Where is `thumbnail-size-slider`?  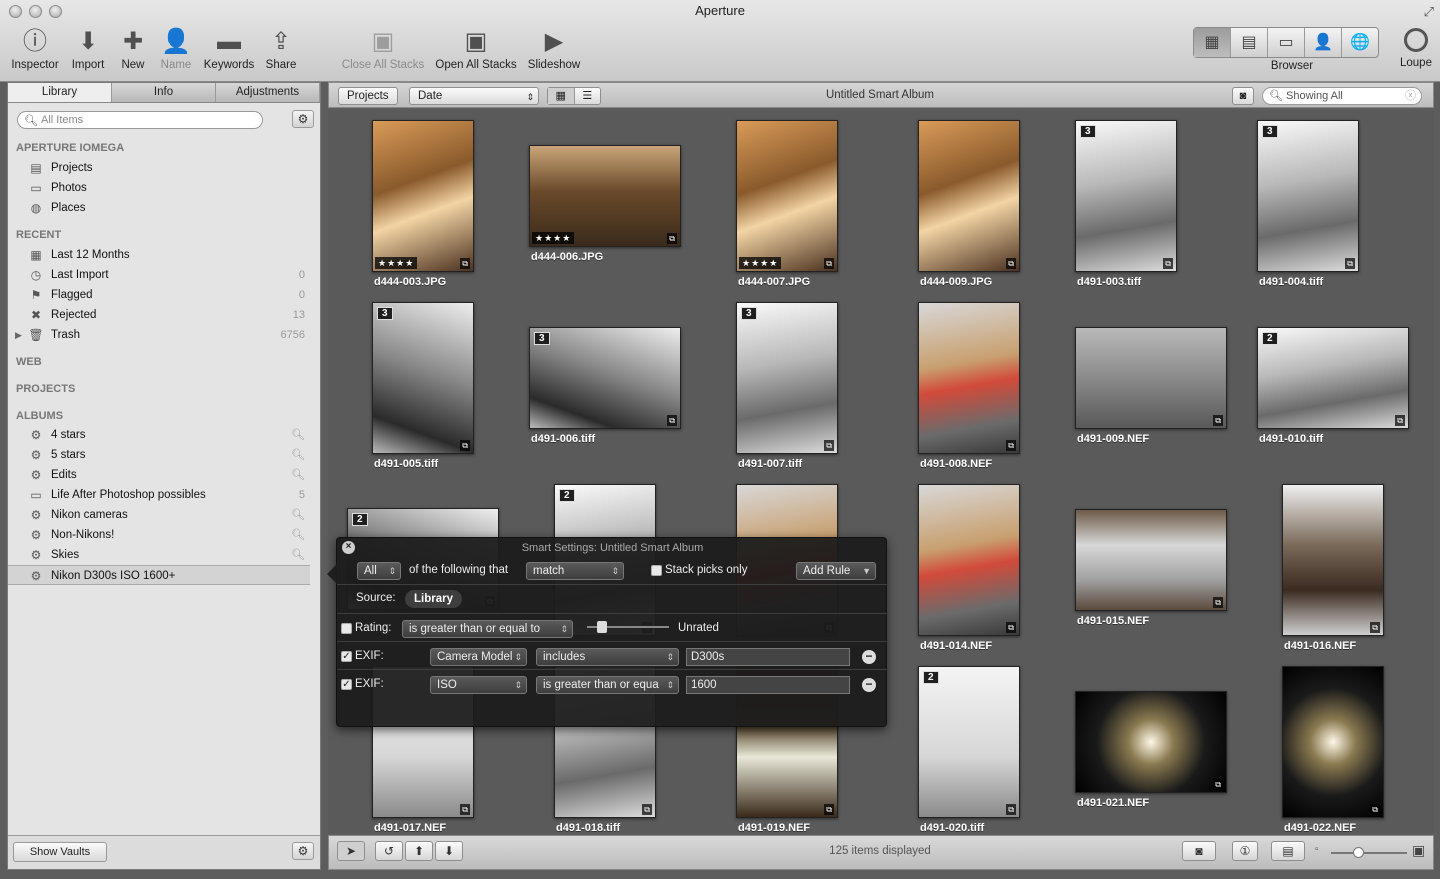 thumbnail-size-slider is located at coordinates (1369, 852).